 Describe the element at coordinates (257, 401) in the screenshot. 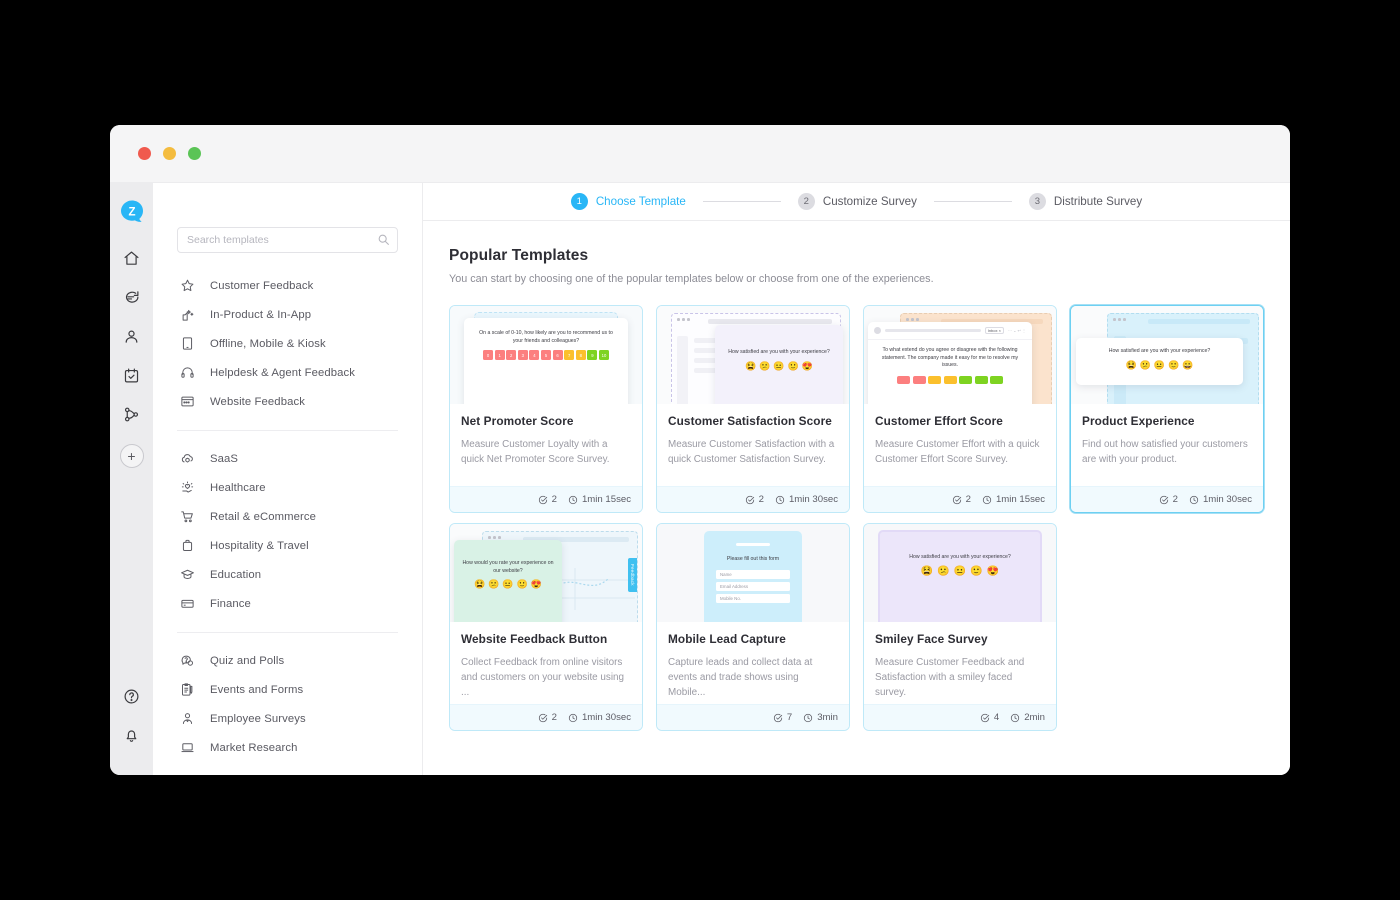

I see `nav-item-label: Website Feedback` at that location.